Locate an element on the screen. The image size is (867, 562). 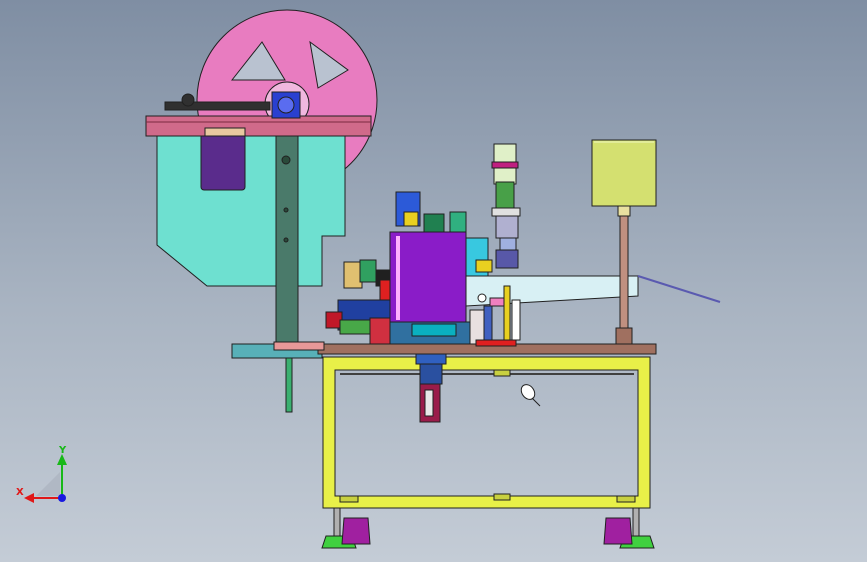
servo-motor is located at coordinates (506, 206).